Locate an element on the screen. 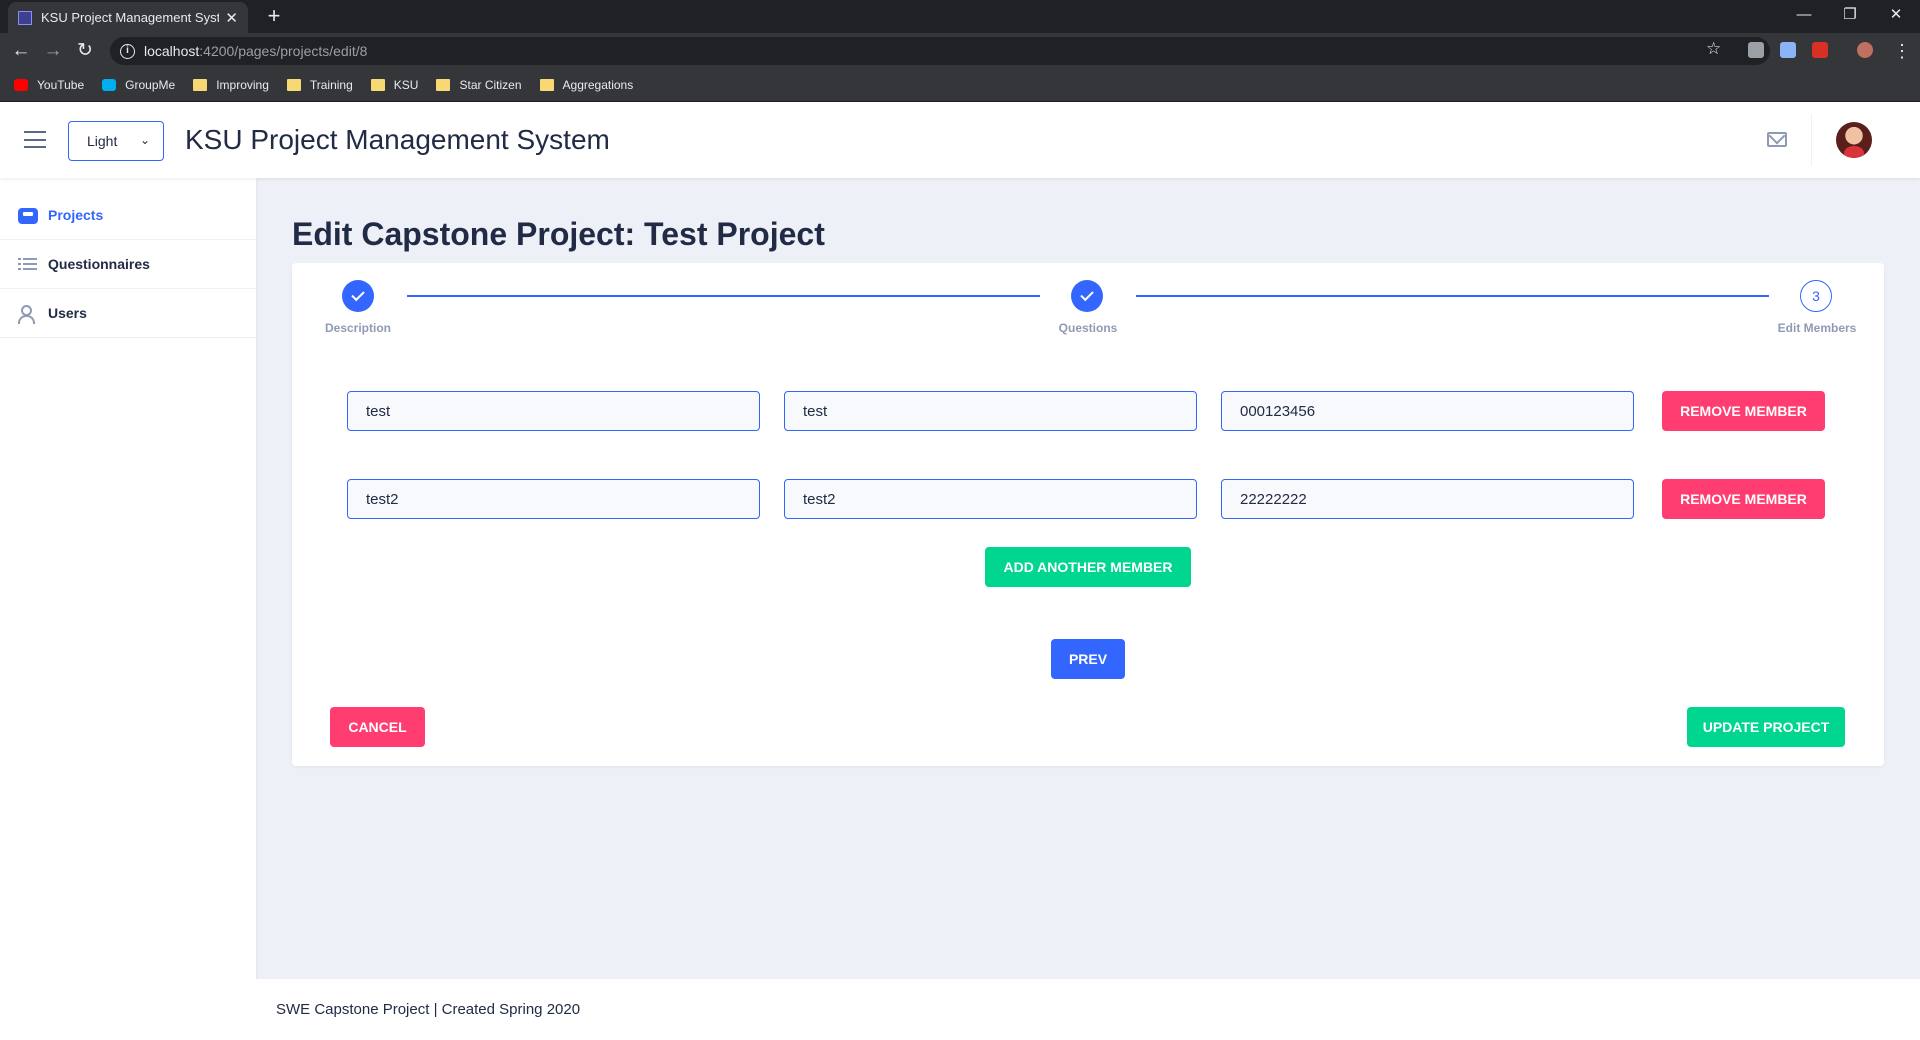  bookmark-star-citizen: Star Citizen is located at coordinates (479, 85).